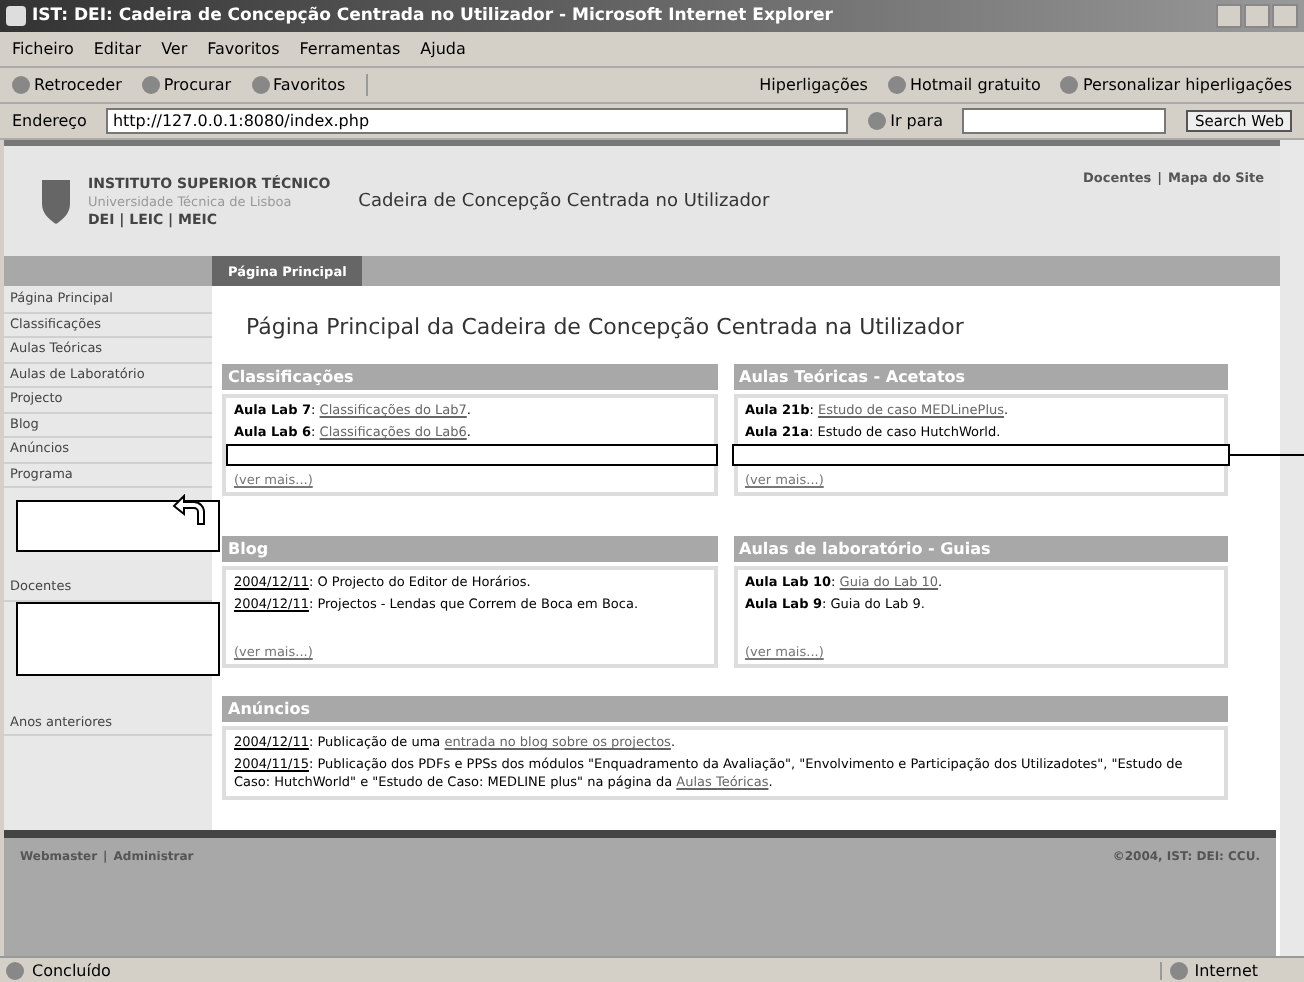 This screenshot has width=1304, height=982. Describe the element at coordinates (469, 377) in the screenshot. I see `panel-header: Classificações` at that location.